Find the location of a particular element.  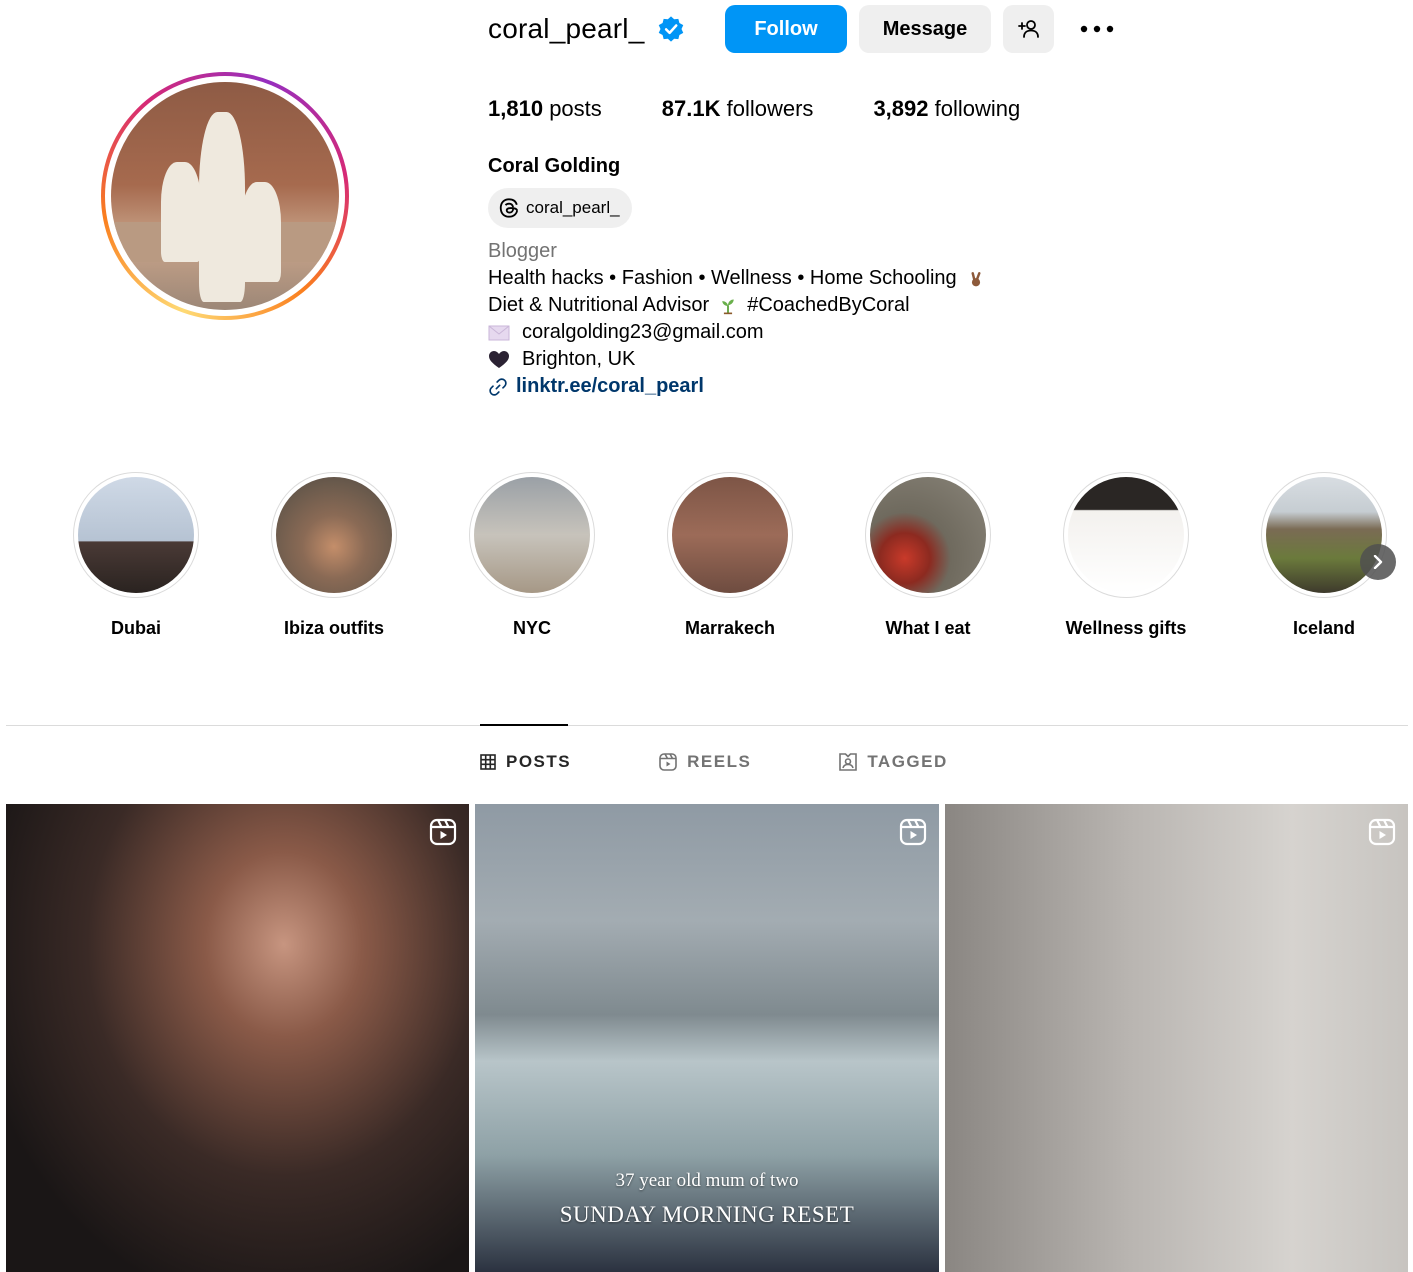

tab-reels: REELS is located at coordinates (705, 762).